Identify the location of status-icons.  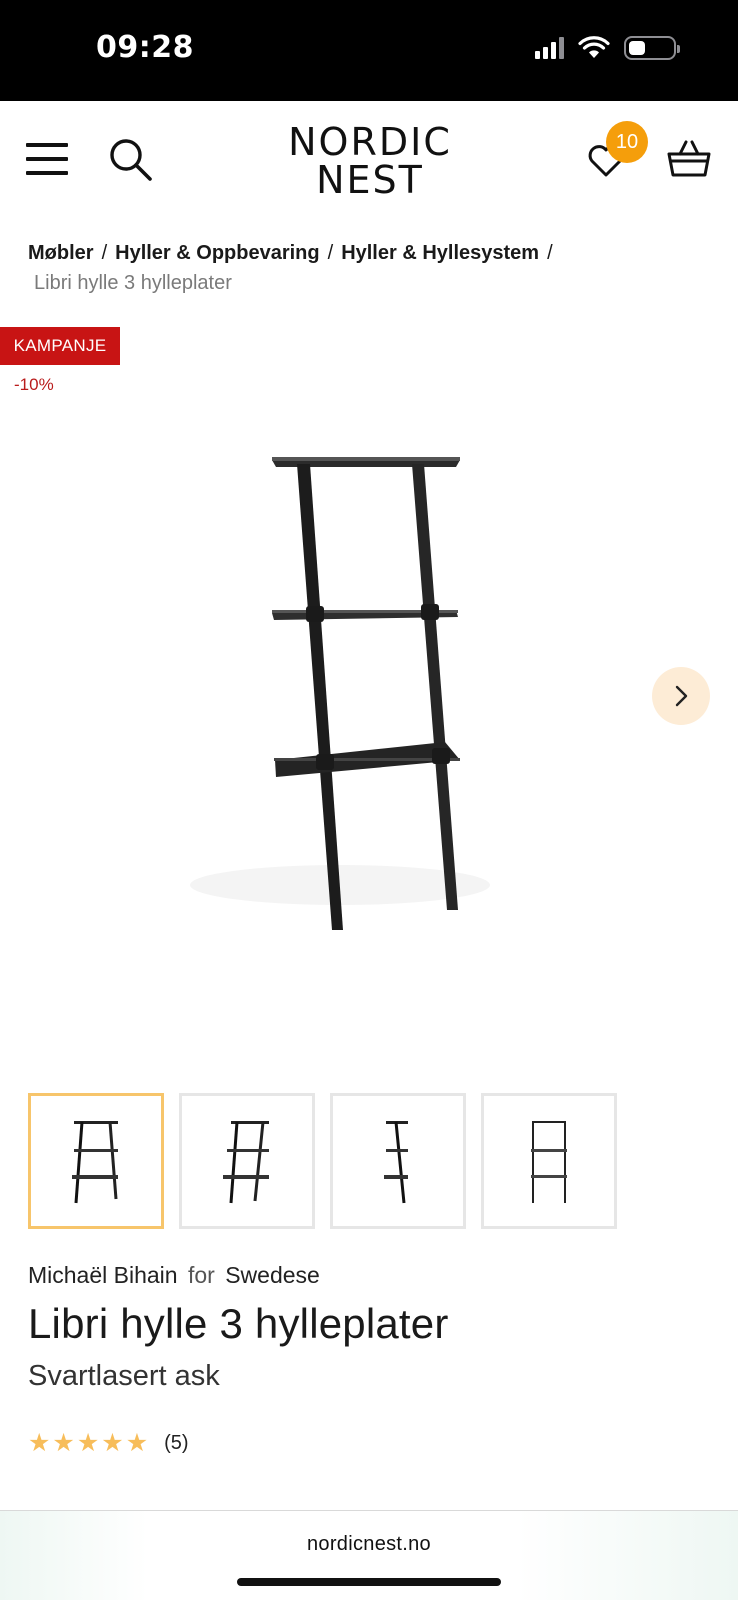
(607, 48).